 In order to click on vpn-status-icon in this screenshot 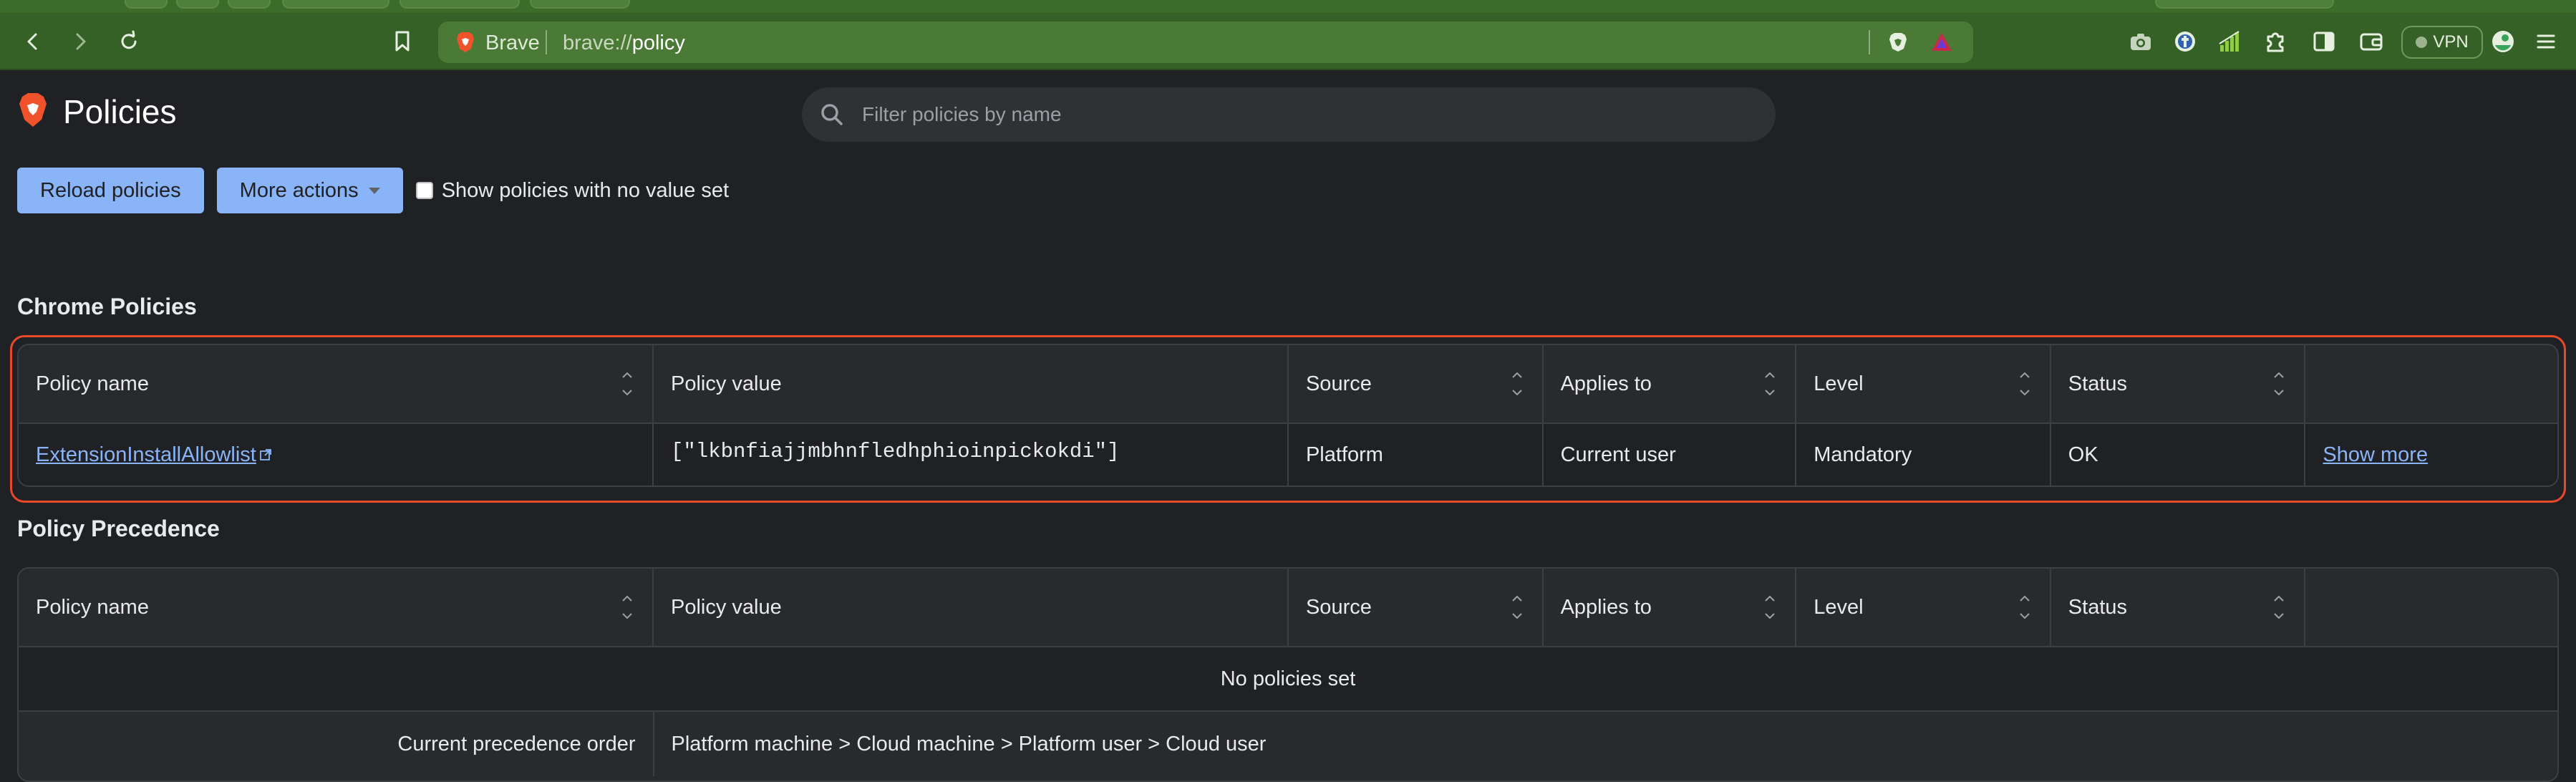, I will do `click(2422, 42)`.